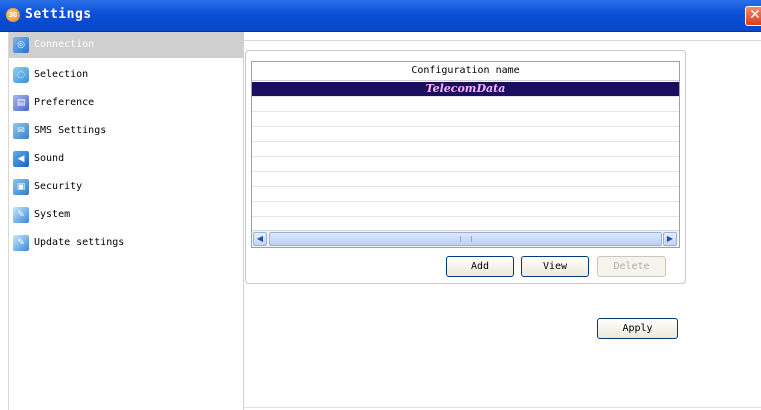 The image size is (761, 410). Describe the element at coordinates (21, 243) in the screenshot. I see `update-icon: ✎` at that location.